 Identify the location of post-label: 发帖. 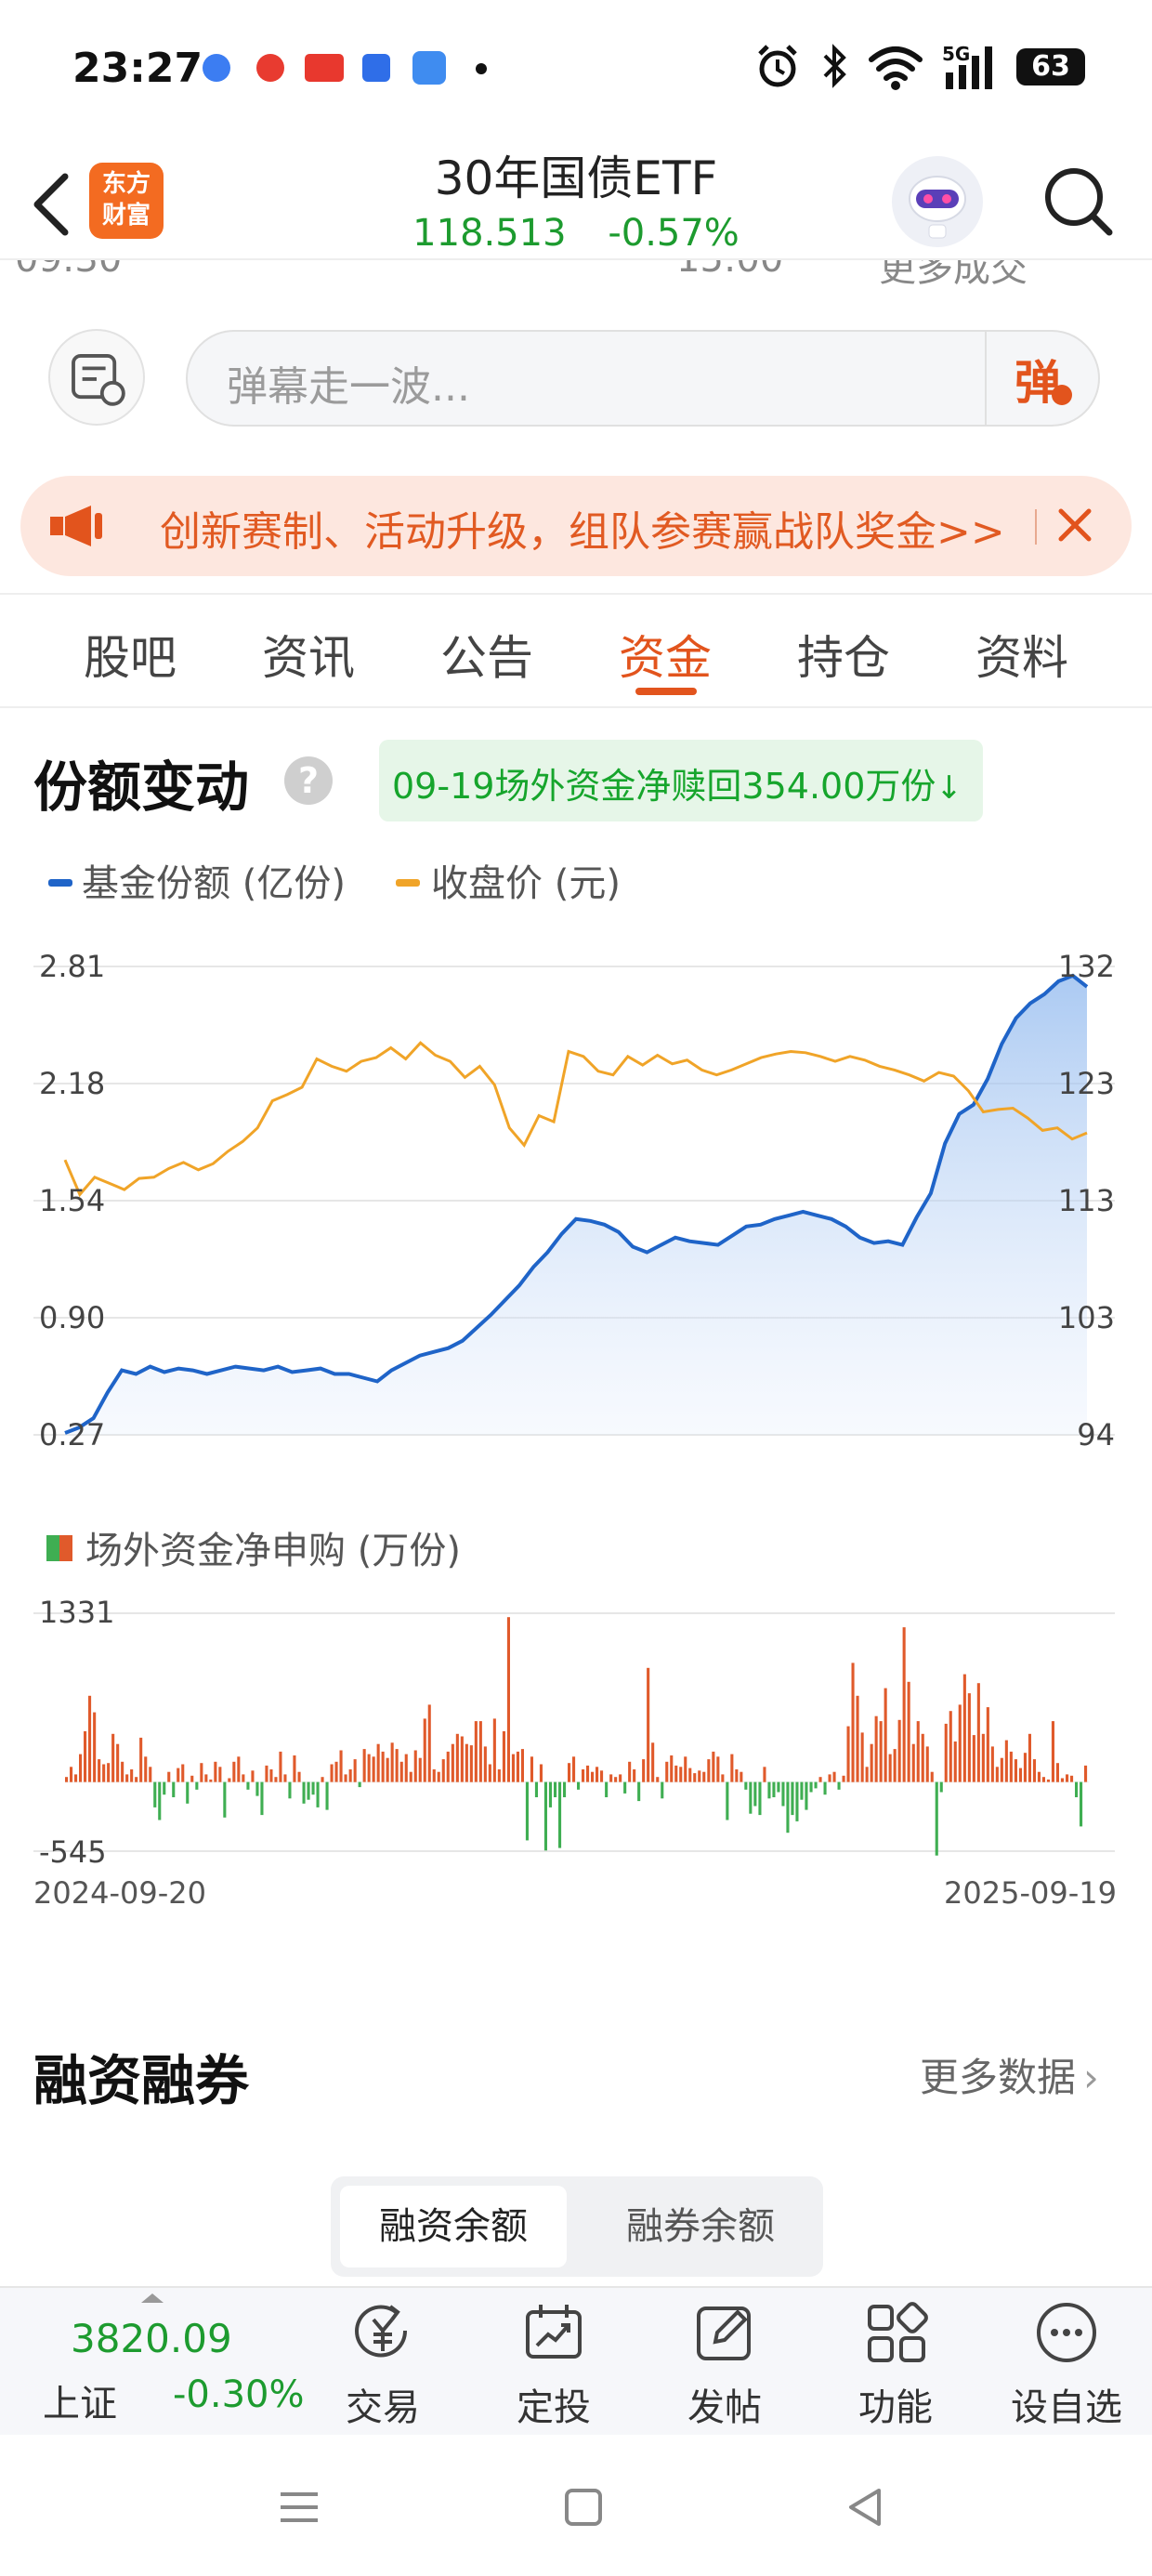
(725, 2404).